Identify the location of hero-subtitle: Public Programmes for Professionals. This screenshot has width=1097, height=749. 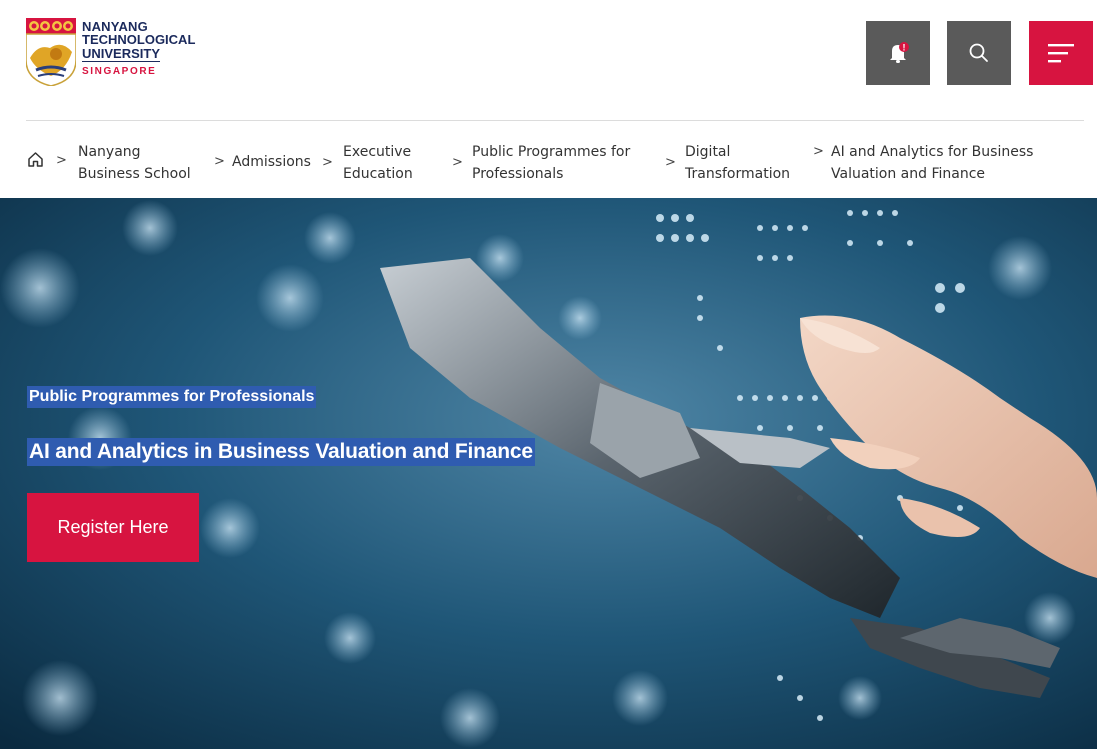
(172, 397).